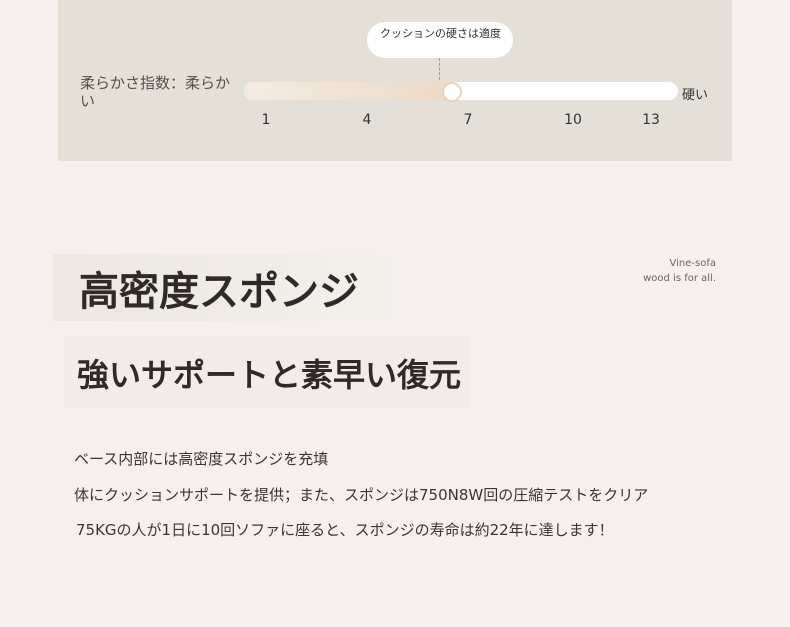  Describe the element at coordinates (269, 375) in the screenshot. I see `section-subtitle: 強いサポートと素早い復元` at that location.